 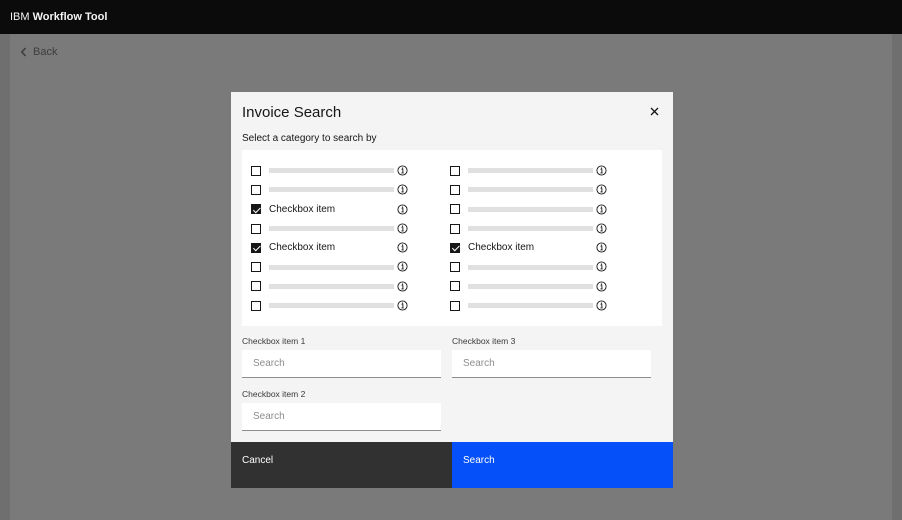 What do you see at coordinates (341, 465) in the screenshot?
I see `cancel-button: Cancel` at bounding box center [341, 465].